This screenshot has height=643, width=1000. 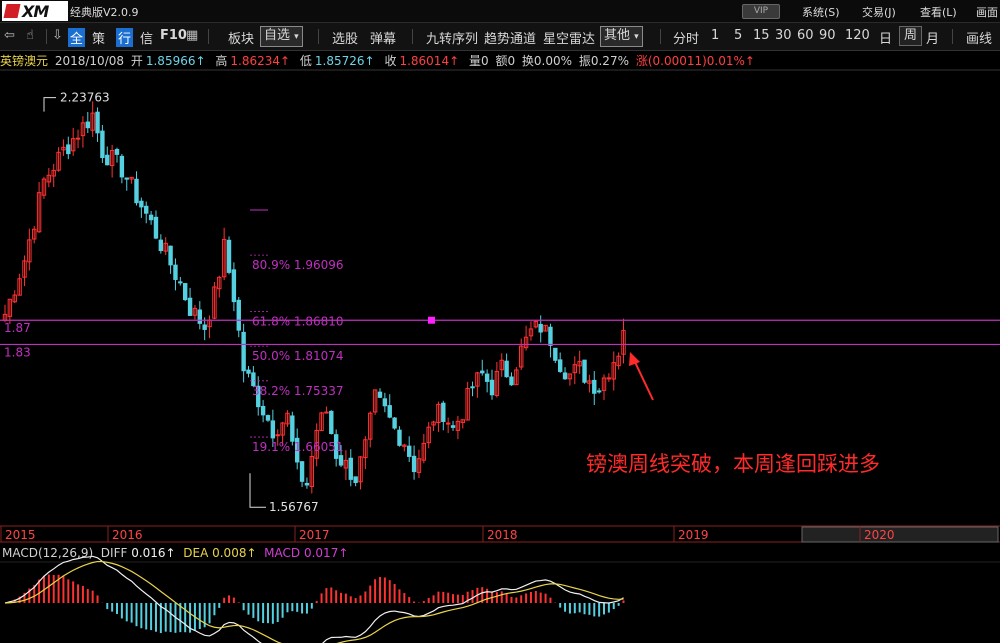 What do you see at coordinates (643, 380) in the screenshot?
I see `annotation-arrow` at bounding box center [643, 380].